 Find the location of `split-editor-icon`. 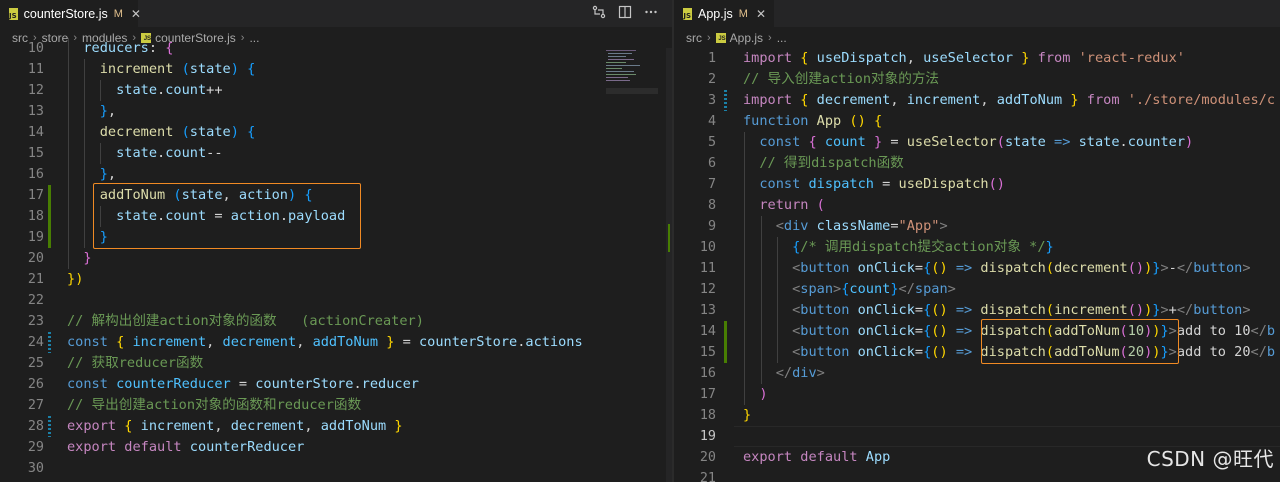

split-editor-icon is located at coordinates (625, 14).